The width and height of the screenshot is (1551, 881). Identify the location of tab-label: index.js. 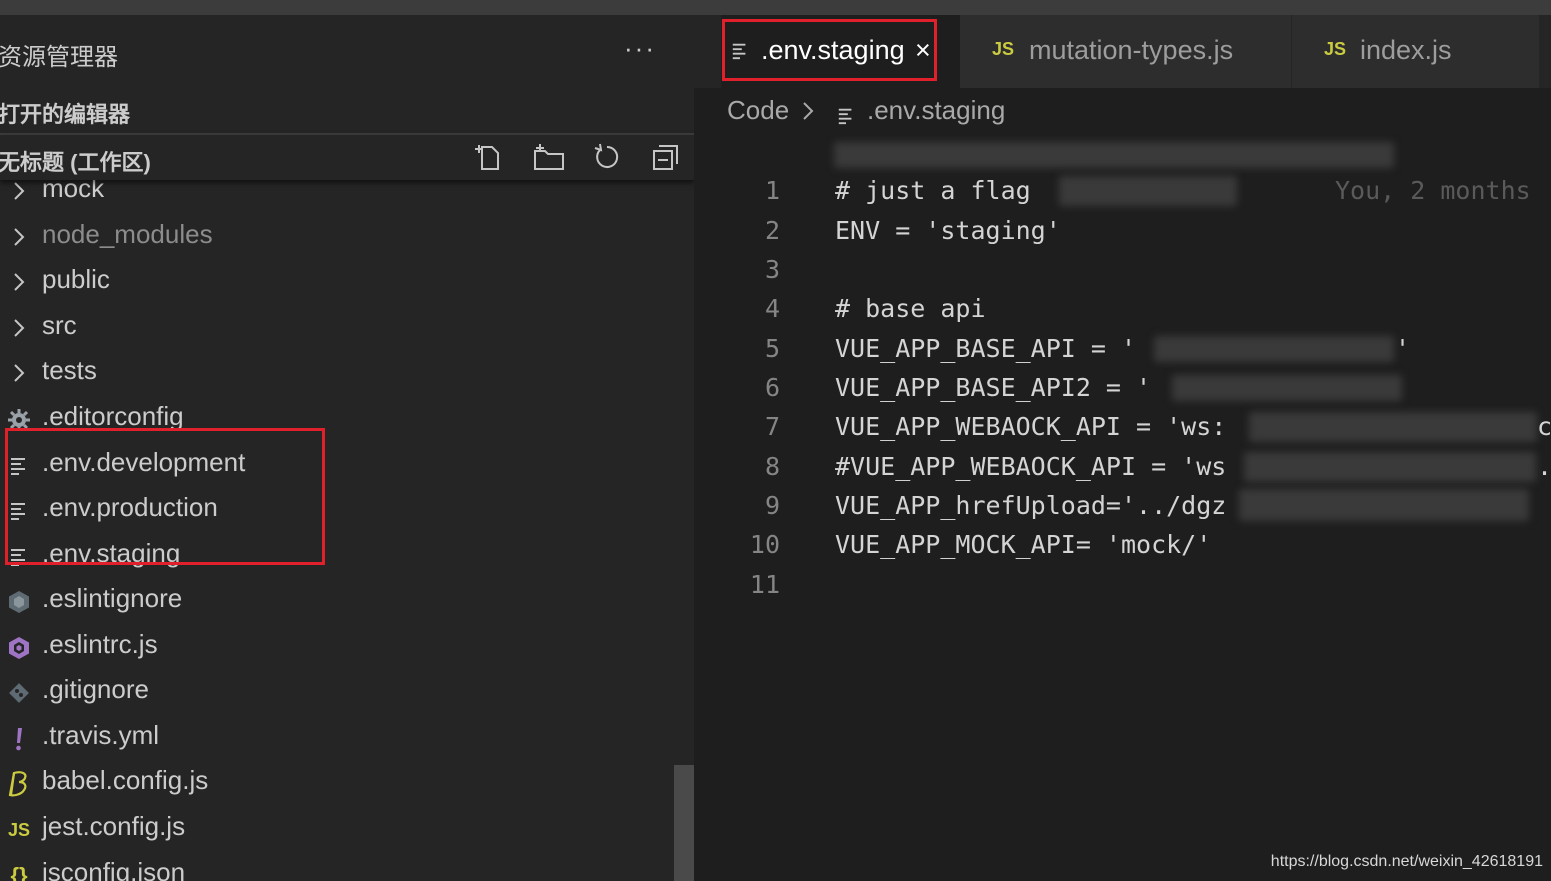
(1406, 50).